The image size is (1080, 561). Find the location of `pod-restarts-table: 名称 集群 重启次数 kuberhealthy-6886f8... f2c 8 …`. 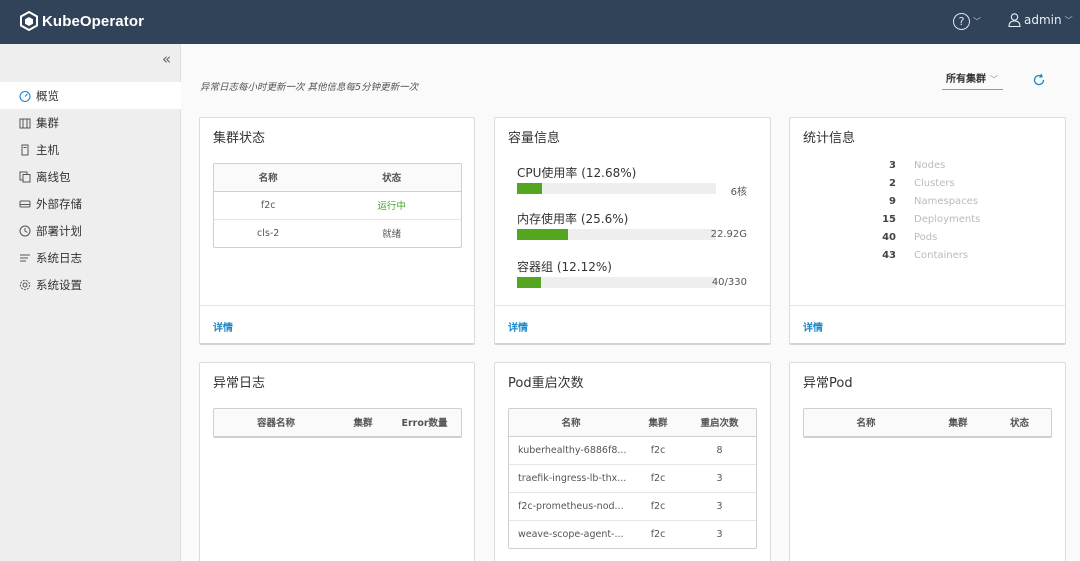

pod-restarts-table: 名称 集群 重启次数 kuberhealthy-6886f8... f2c 8 … is located at coordinates (632, 478).